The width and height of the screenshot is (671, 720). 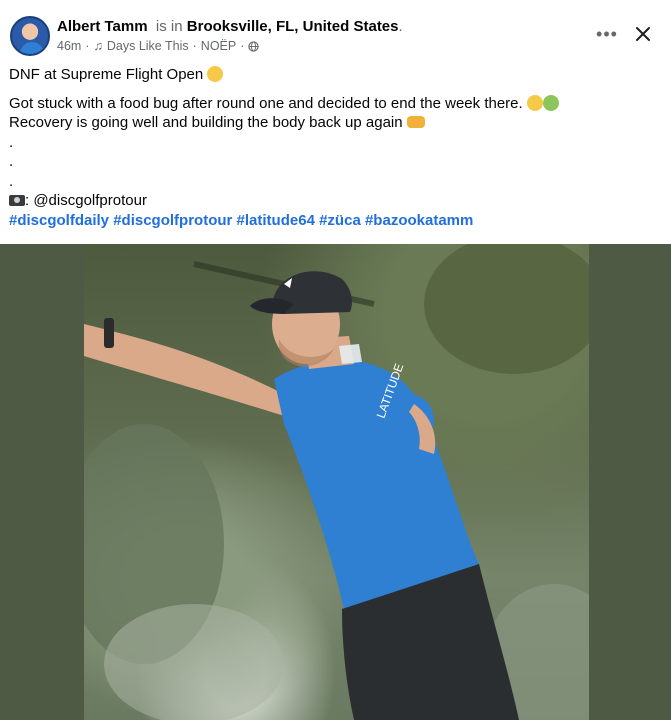 What do you see at coordinates (215, 74) in the screenshot?
I see `sad-face-emoji-icon` at bounding box center [215, 74].